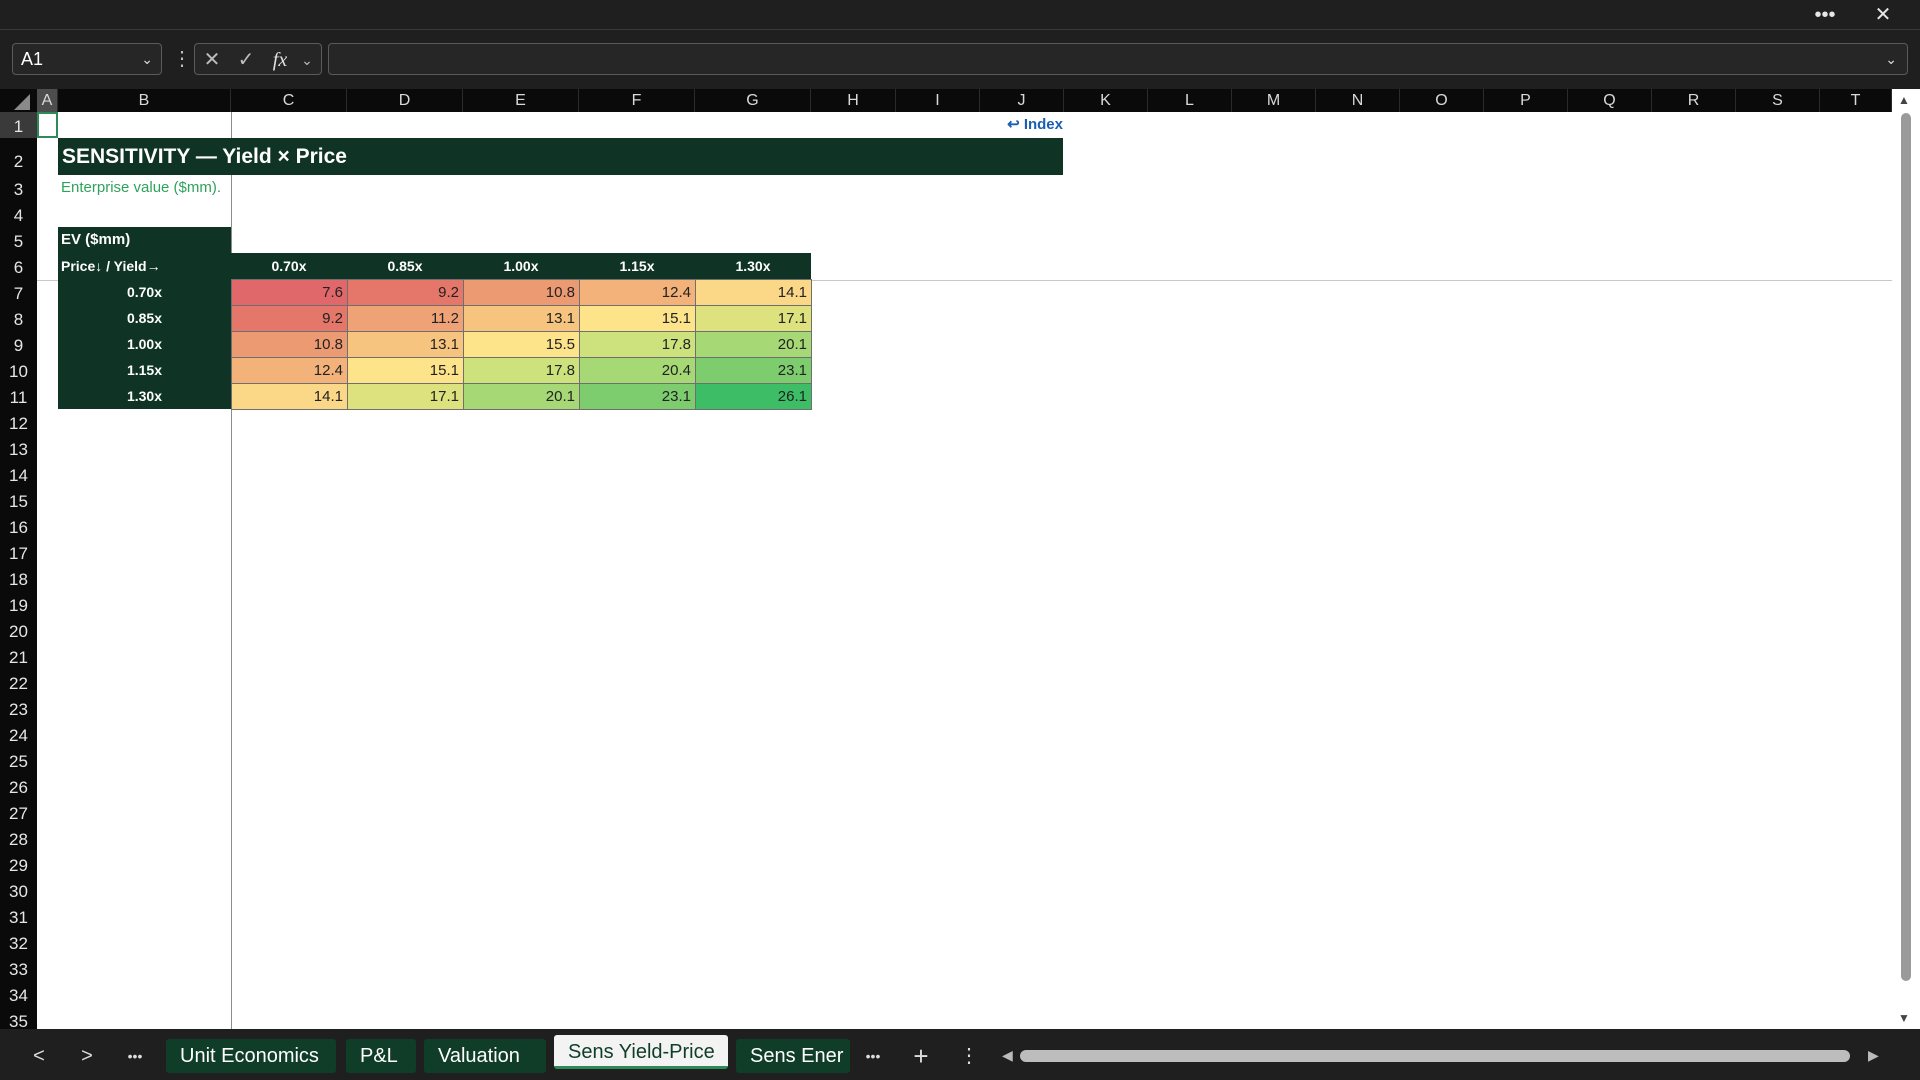 The image size is (1920, 1080). Describe the element at coordinates (18, 604) in the screenshot. I see `row-header-19: 19` at that location.